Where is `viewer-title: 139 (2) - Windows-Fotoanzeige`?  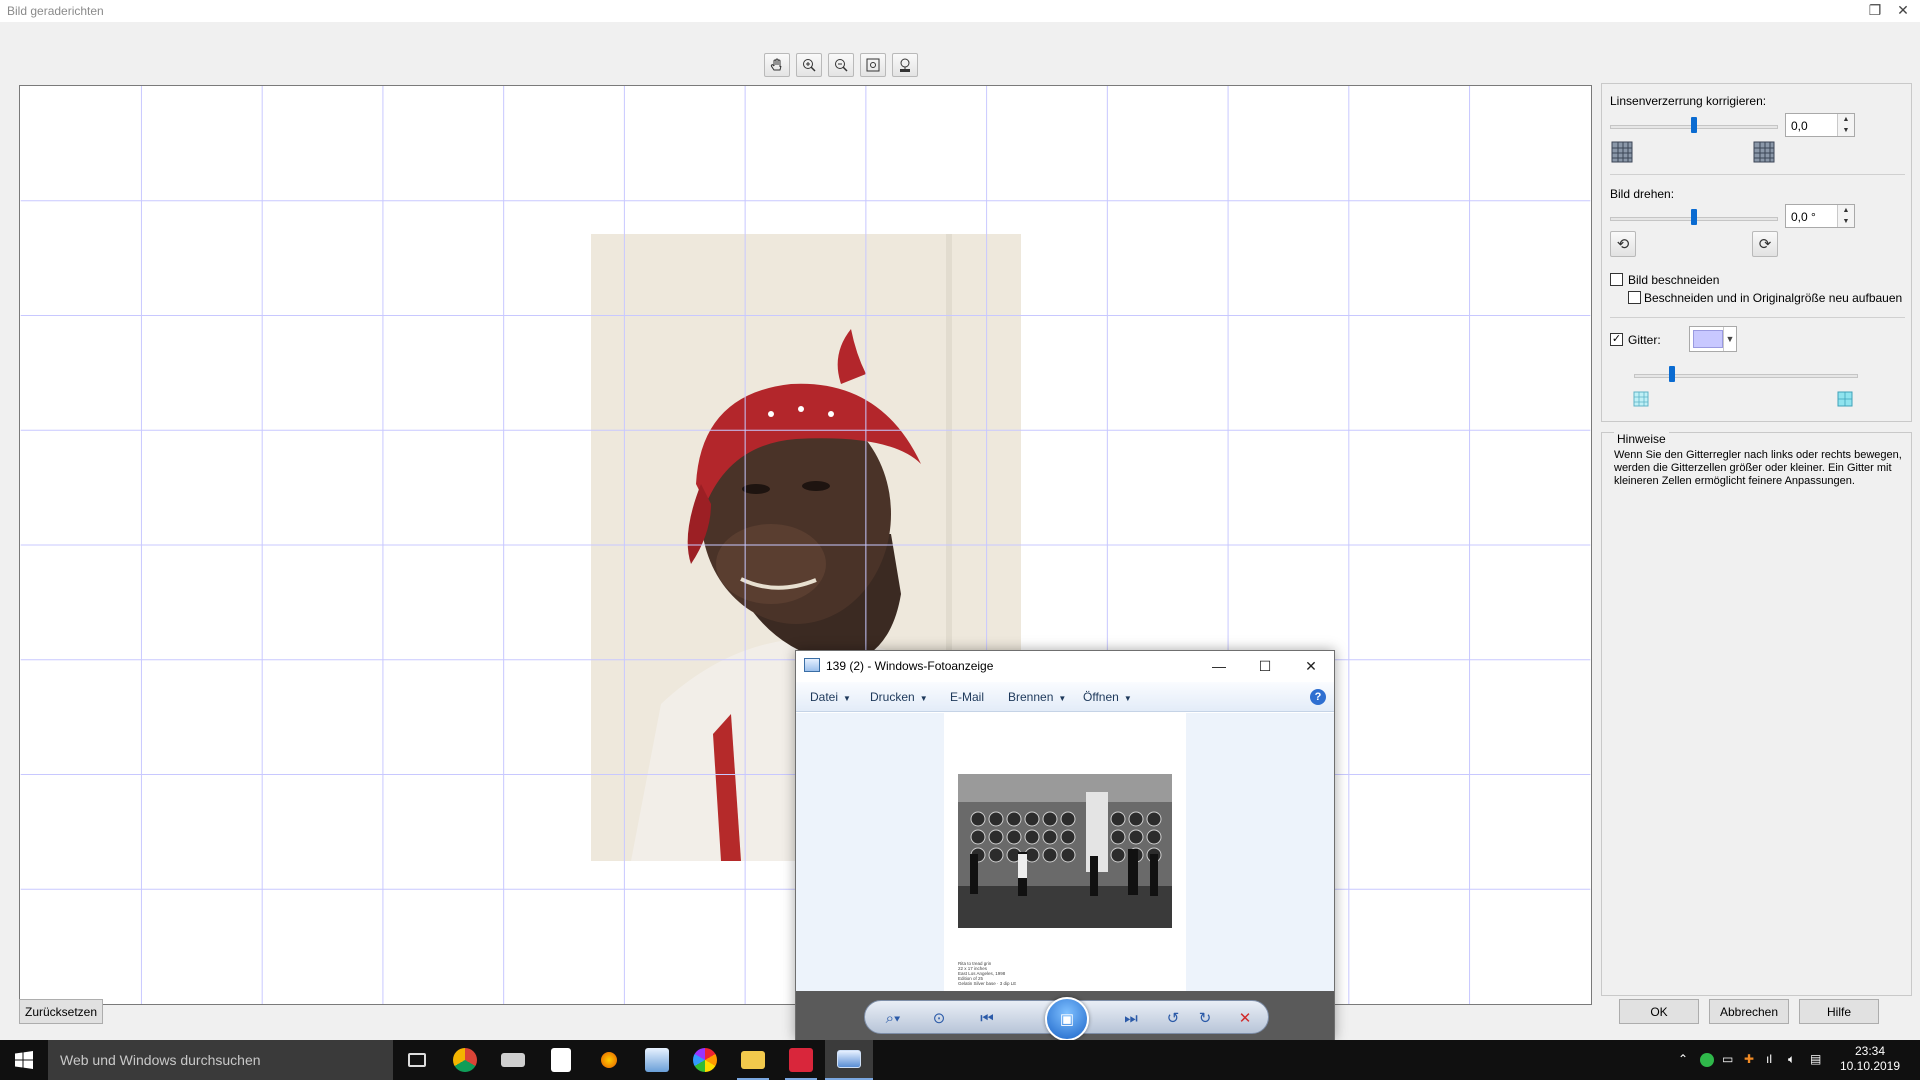 viewer-title: 139 (2) - Windows-Fotoanzeige is located at coordinates (910, 666).